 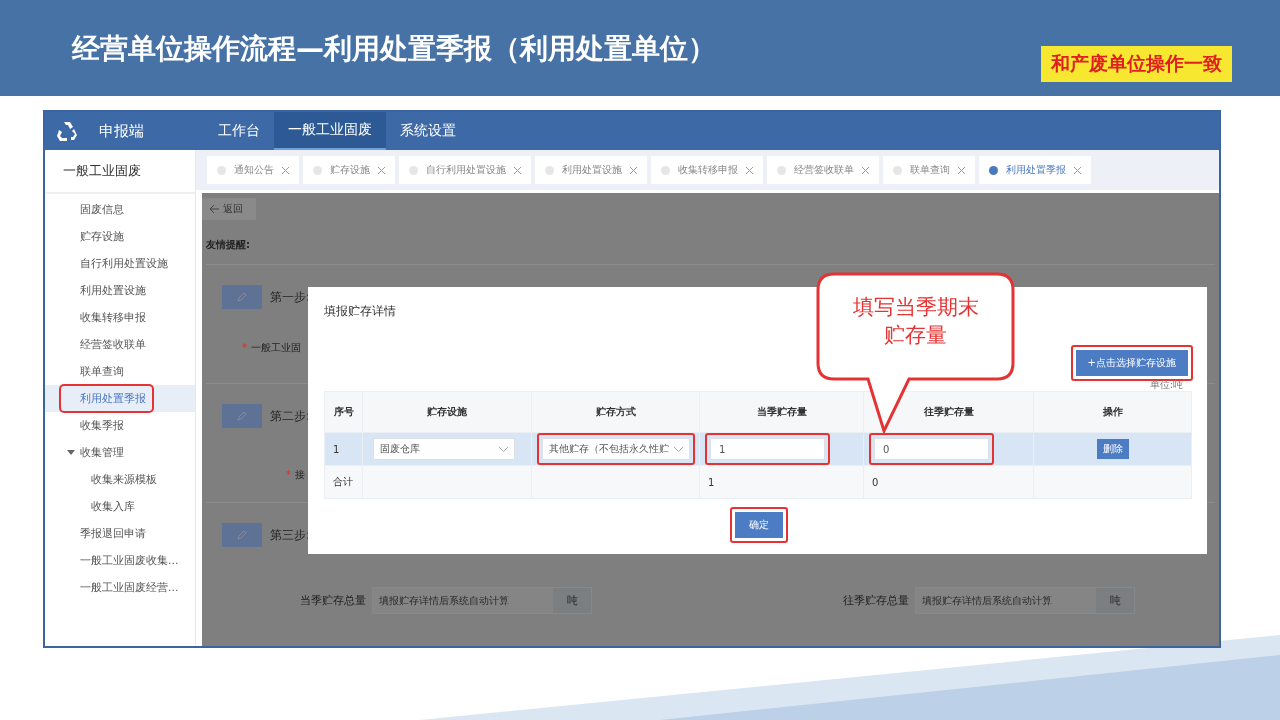 I want to click on note-badge: 和产废单位操作一致, so click(x=1136, y=64).